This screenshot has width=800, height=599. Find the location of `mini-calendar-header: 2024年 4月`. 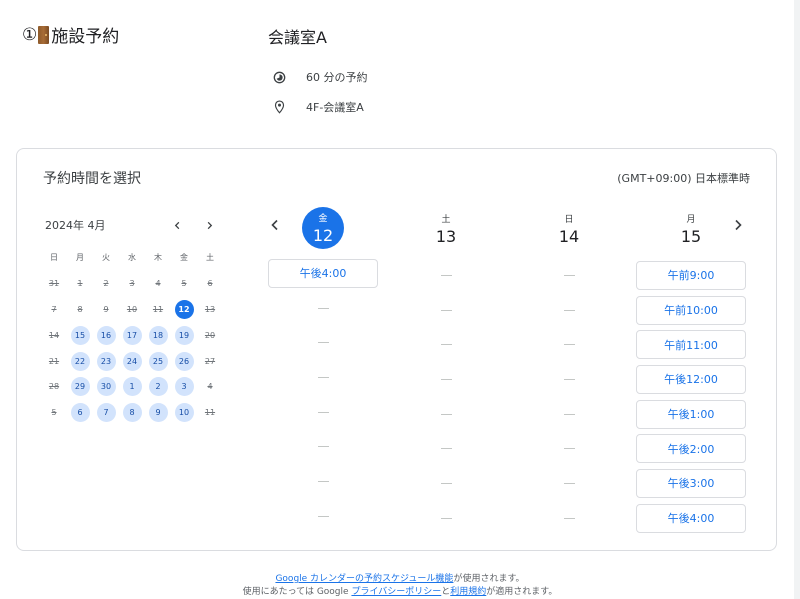

mini-calendar-header: 2024年 4月 is located at coordinates (131, 225).